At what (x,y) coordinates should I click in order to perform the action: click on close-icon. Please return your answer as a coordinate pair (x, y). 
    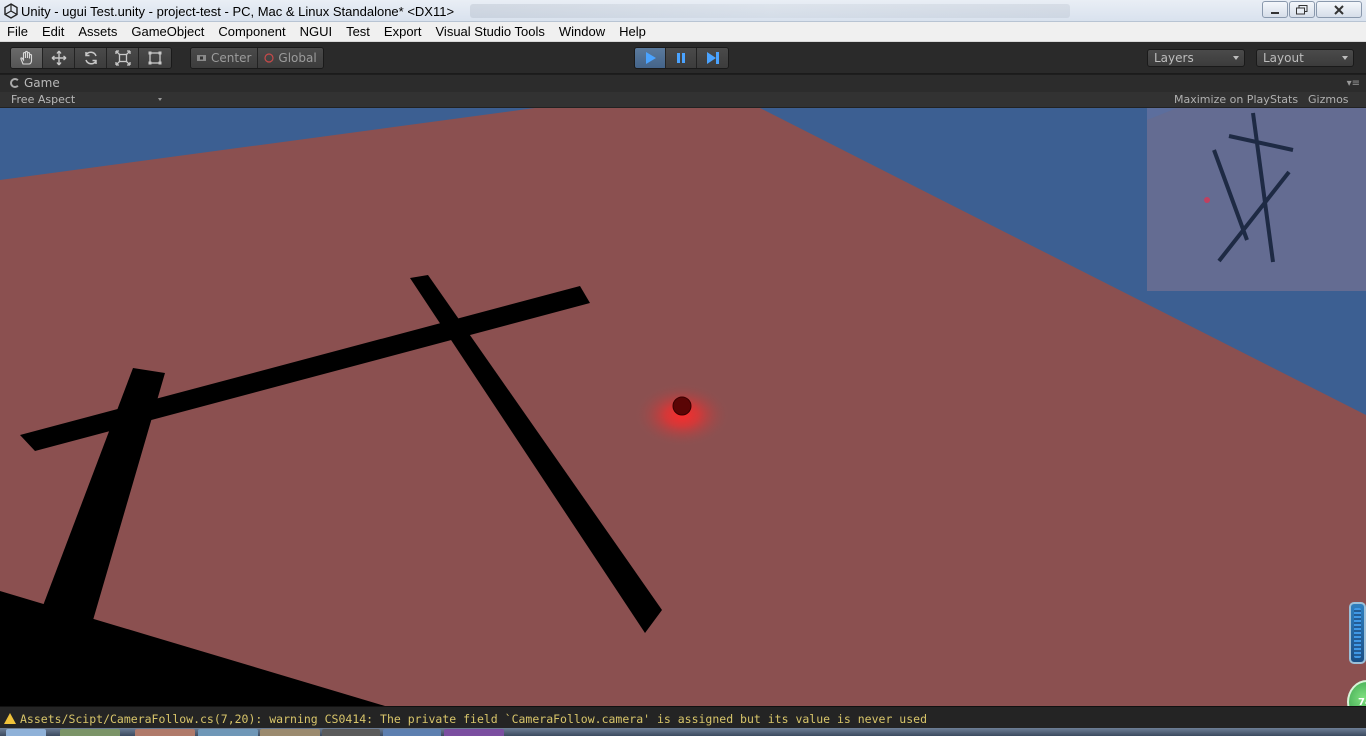
    Looking at the image, I should click on (1339, 9).